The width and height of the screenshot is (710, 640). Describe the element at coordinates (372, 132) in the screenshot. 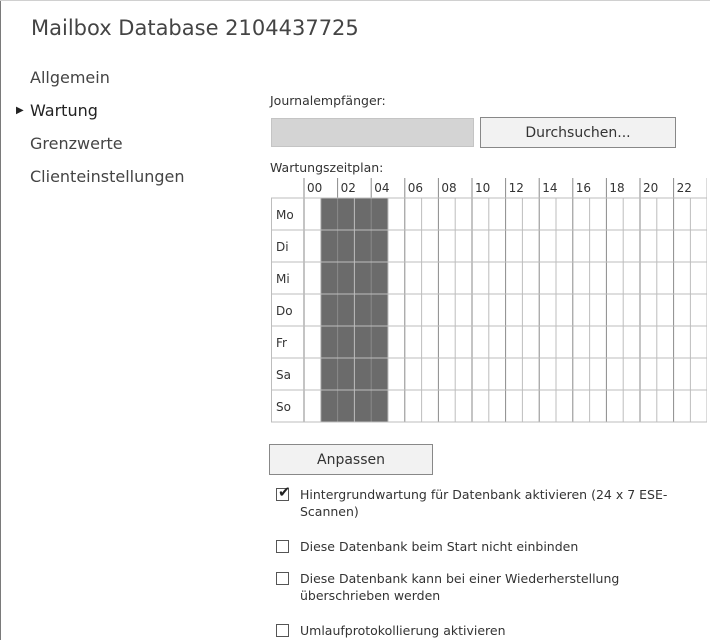

I see `journal-recipient-field` at that location.